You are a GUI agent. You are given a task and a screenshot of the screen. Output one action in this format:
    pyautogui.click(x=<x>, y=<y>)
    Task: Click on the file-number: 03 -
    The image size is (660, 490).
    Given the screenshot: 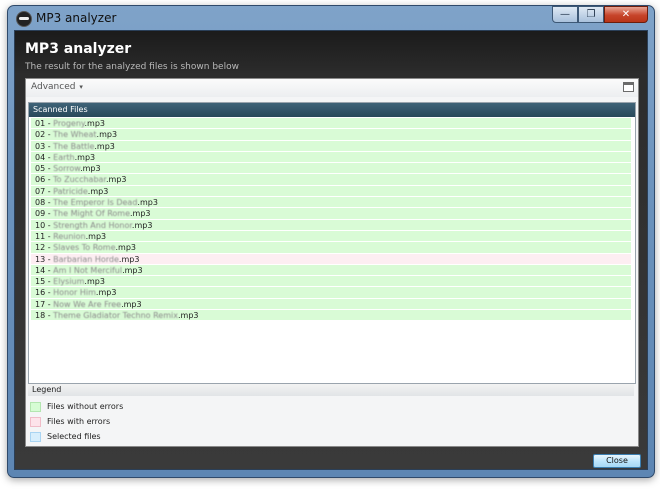 What is the action you would take?
    pyautogui.click(x=44, y=146)
    